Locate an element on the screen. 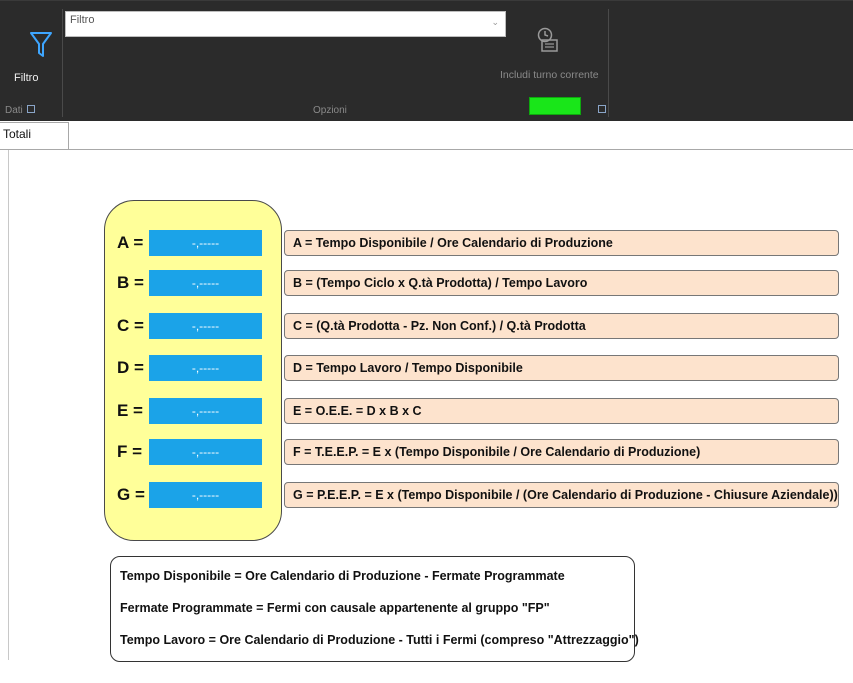  divider is located at coordinates (8, 405).